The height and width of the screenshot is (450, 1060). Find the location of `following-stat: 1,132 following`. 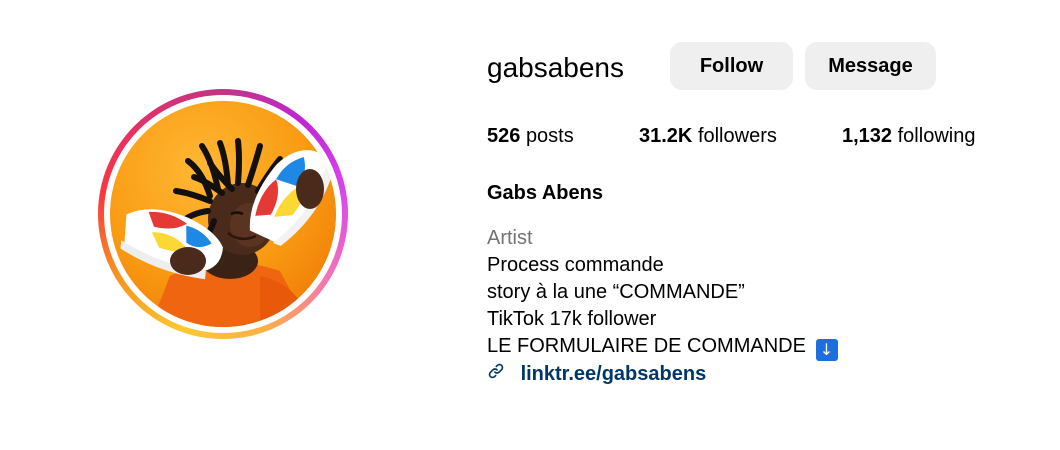

following-stat: 1,132 following is located at coordinates (908, 136).